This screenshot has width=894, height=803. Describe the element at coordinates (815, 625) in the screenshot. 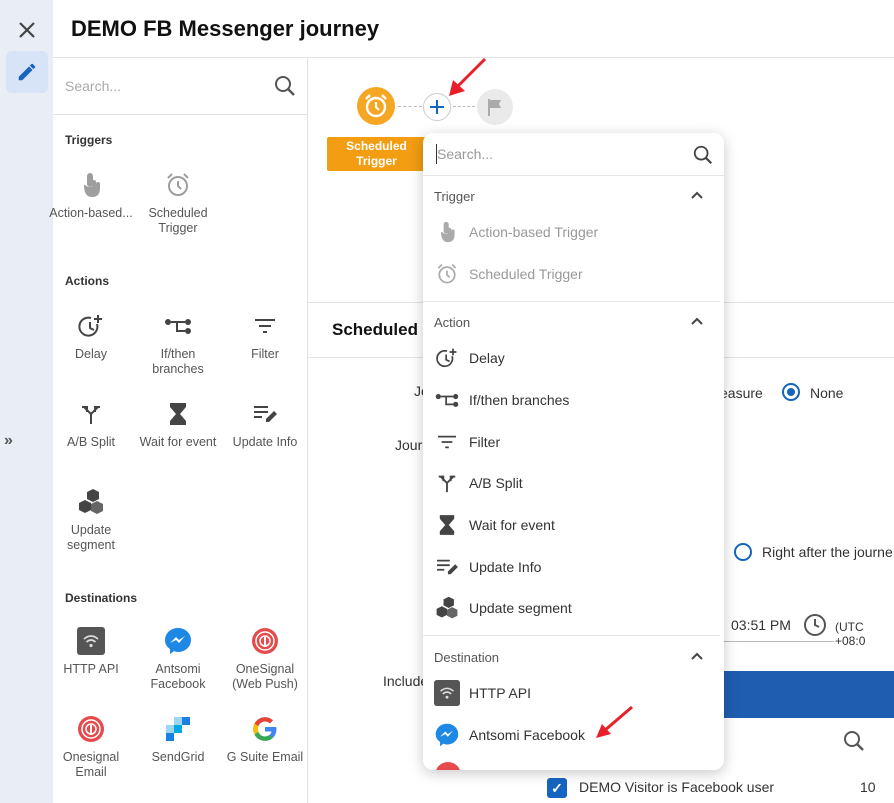

I see `clock-icon` at that location.